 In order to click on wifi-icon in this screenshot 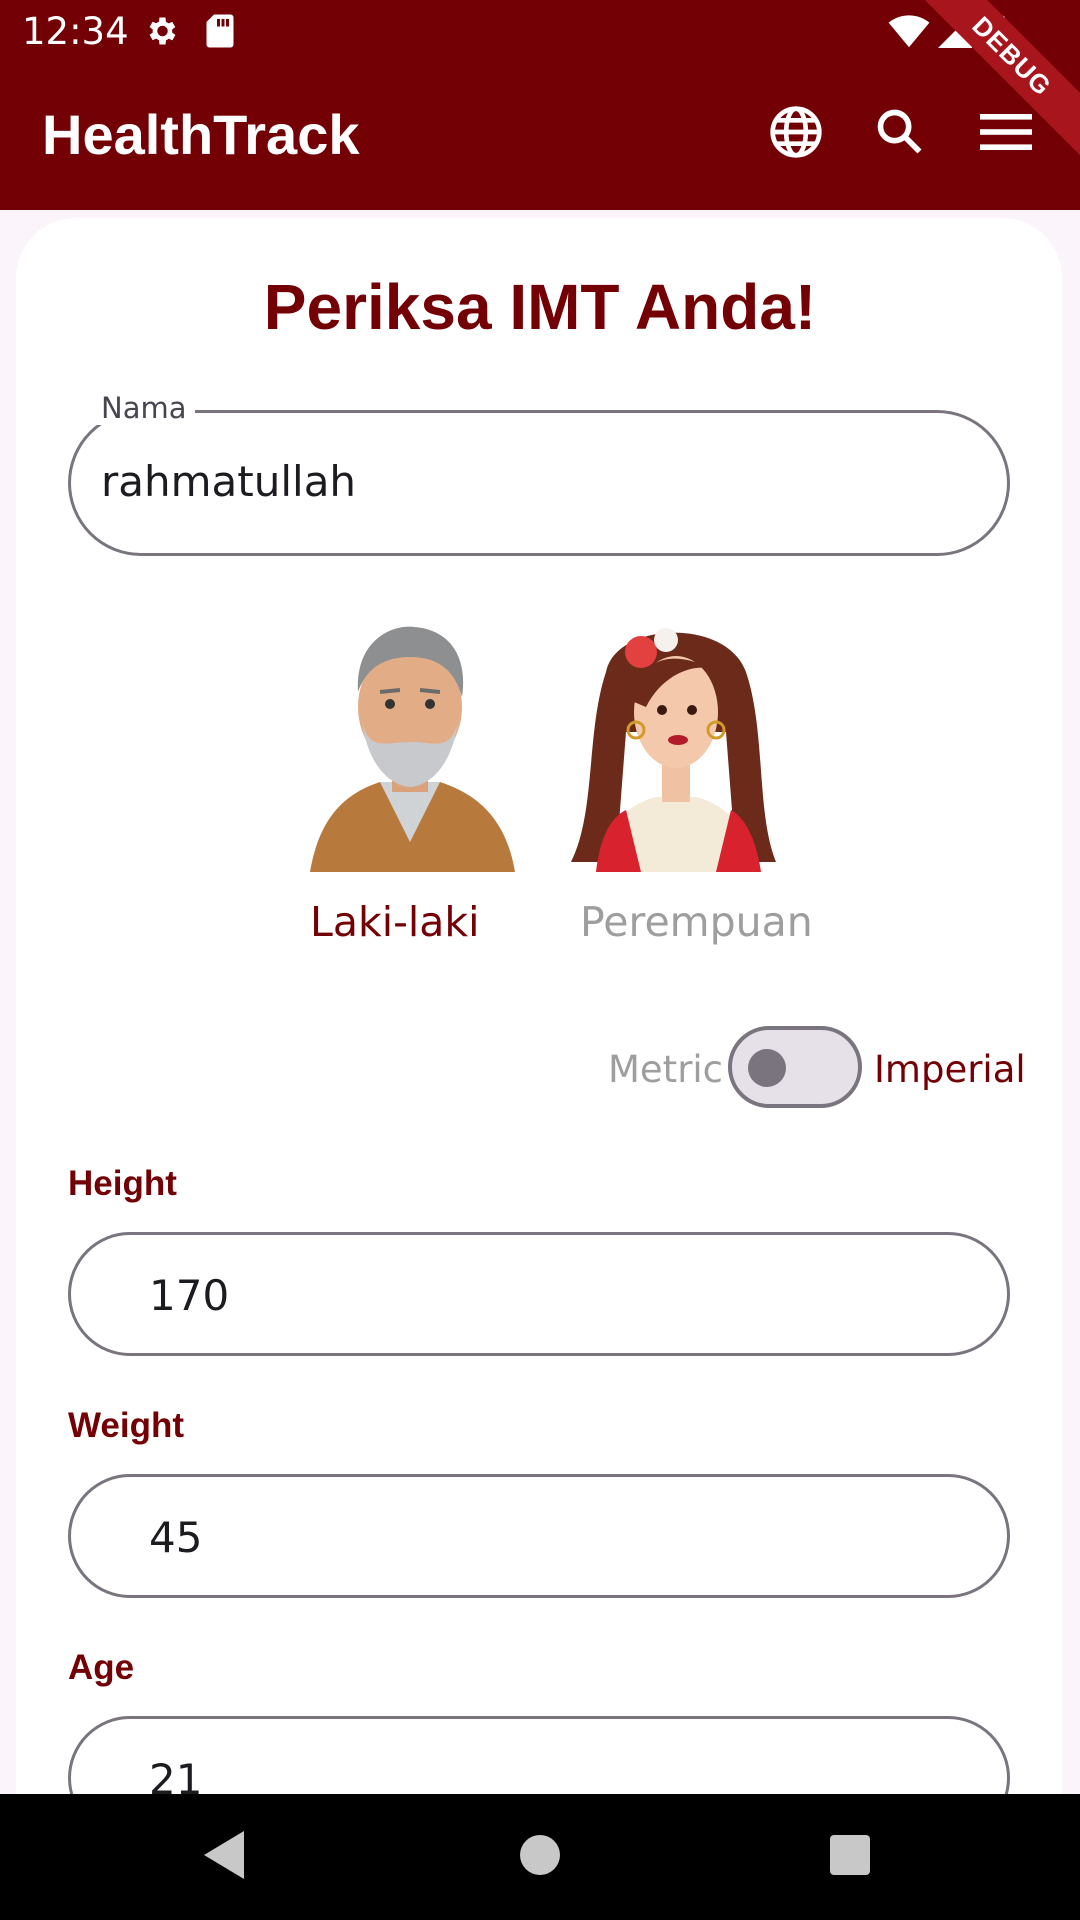, I will do `click(909, 34)`.